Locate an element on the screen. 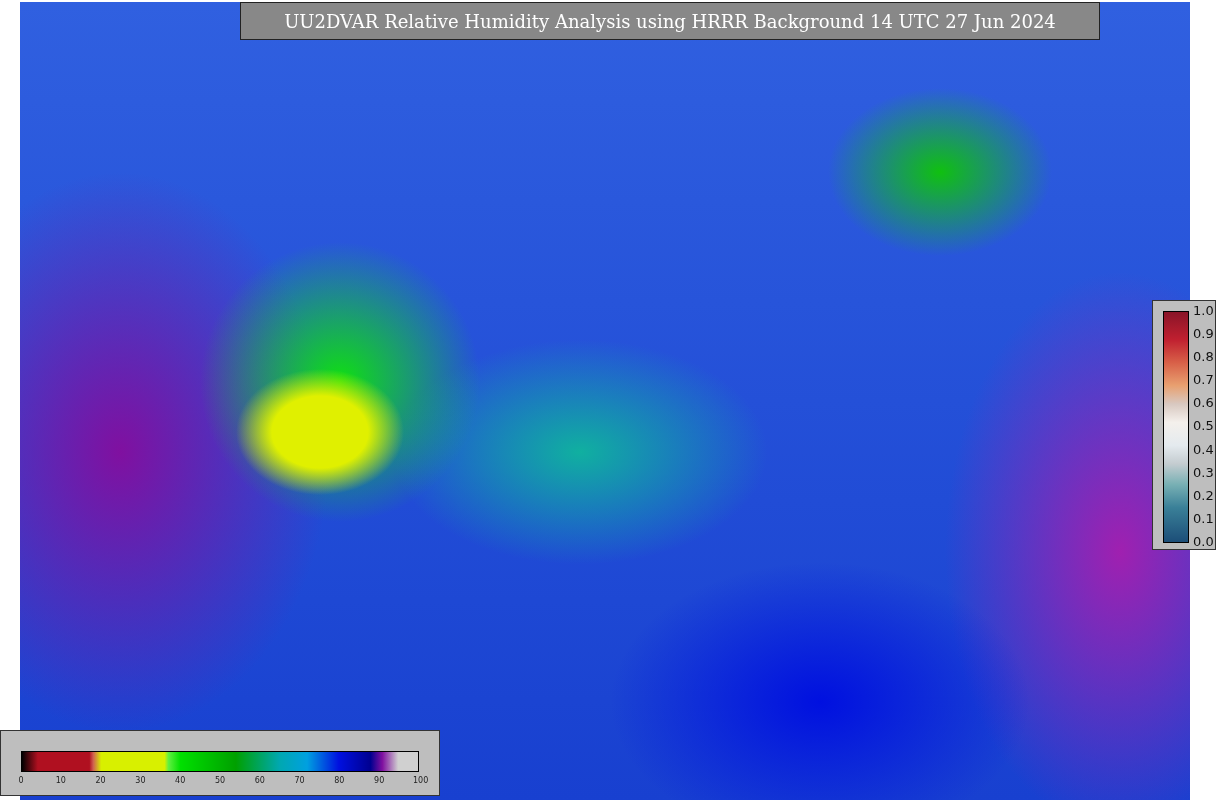  colorbar-tick-label: 20 is located at coordinates (100, 780).